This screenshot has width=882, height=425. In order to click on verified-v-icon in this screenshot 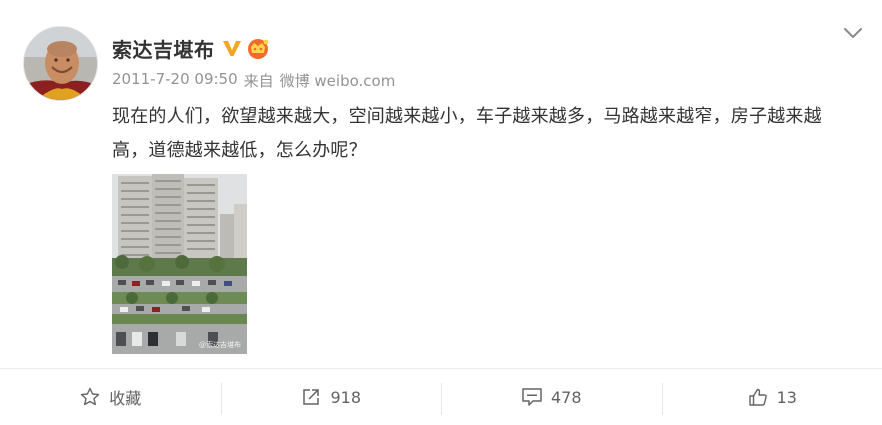, I will do `click(232, 48)`.